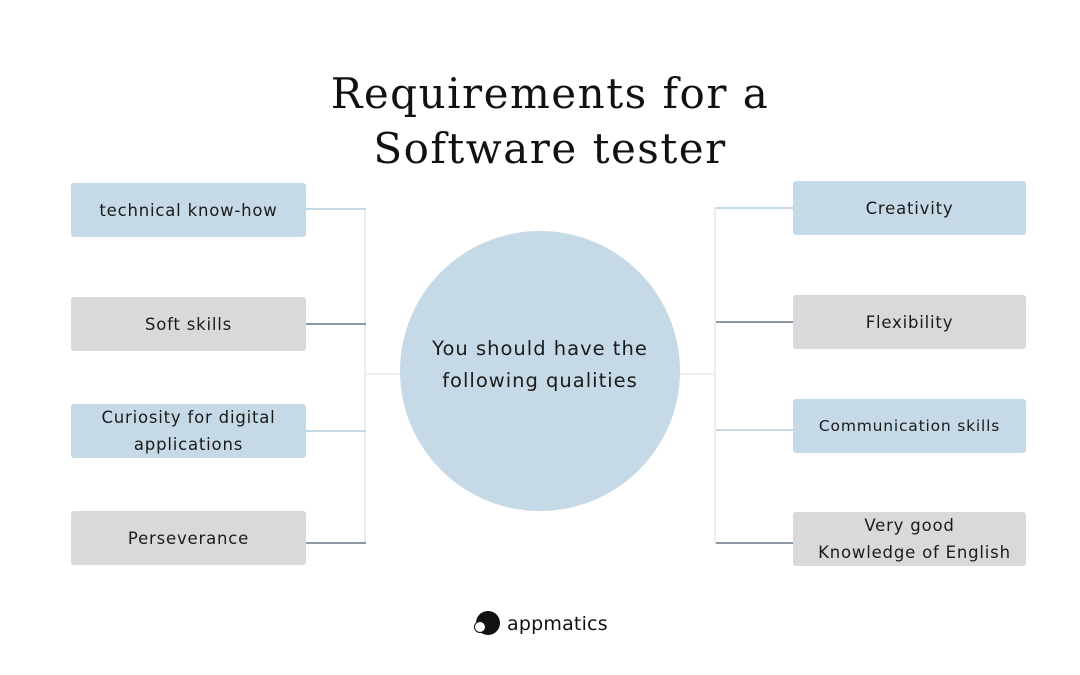 This screenshot has width=1080, height=675. I want to click on center-text-line-2: following qualities, so click(540, 380).